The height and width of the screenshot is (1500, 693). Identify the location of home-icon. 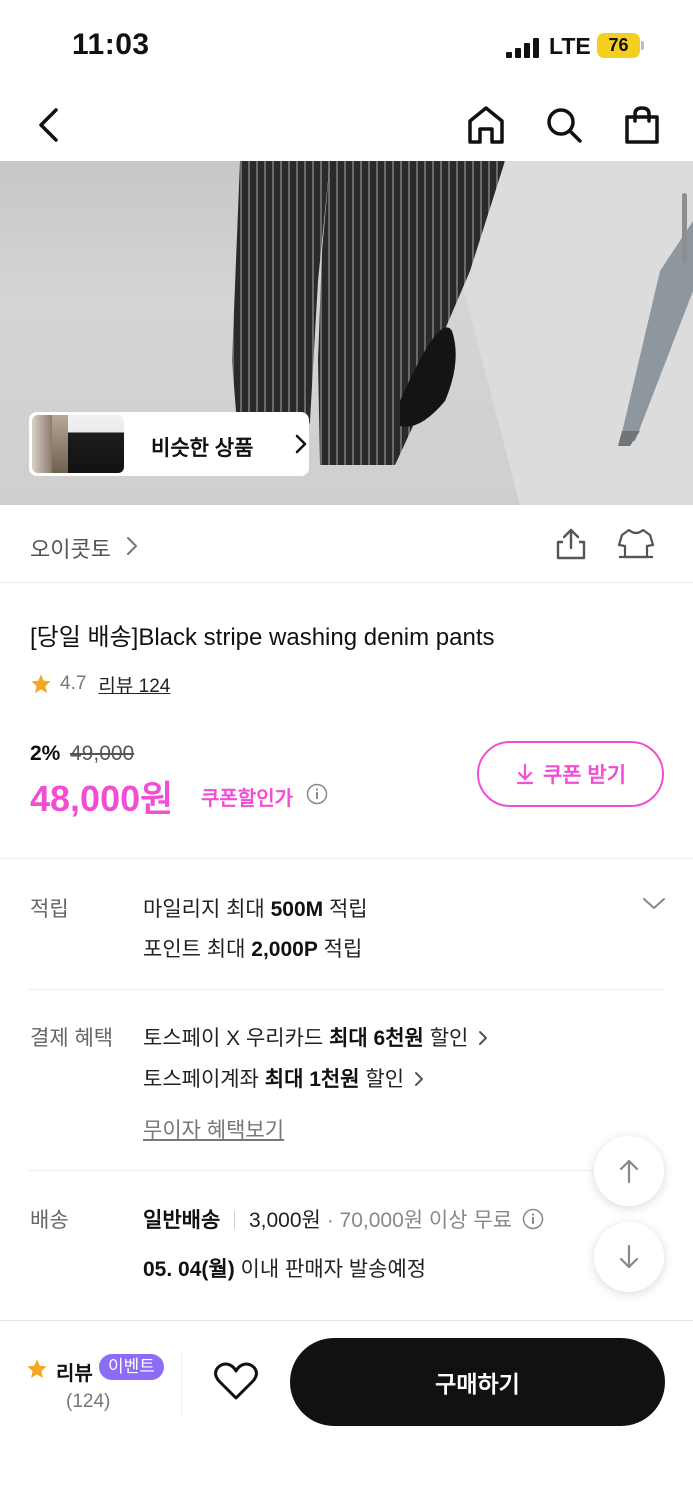
(486, 125).